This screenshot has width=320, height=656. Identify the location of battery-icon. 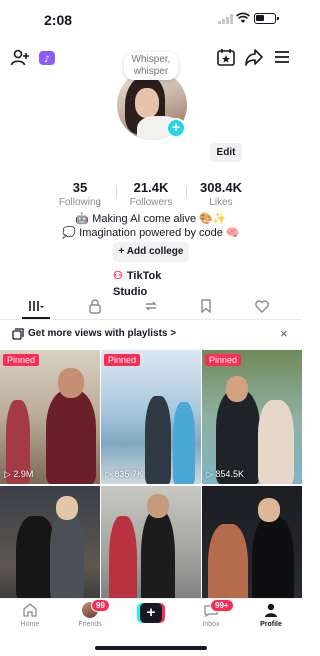
(266, 18).